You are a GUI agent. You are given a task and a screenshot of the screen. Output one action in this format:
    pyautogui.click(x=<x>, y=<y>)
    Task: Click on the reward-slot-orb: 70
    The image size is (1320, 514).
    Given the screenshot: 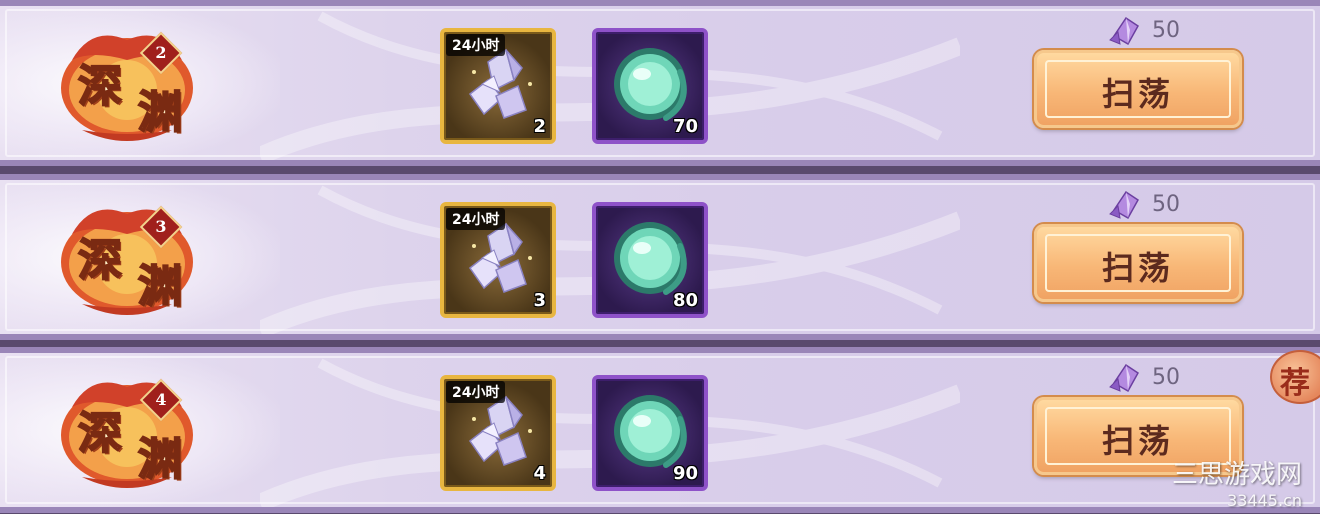 What is the action you would take?
    pyautogui.click(x=650, y=86)
    